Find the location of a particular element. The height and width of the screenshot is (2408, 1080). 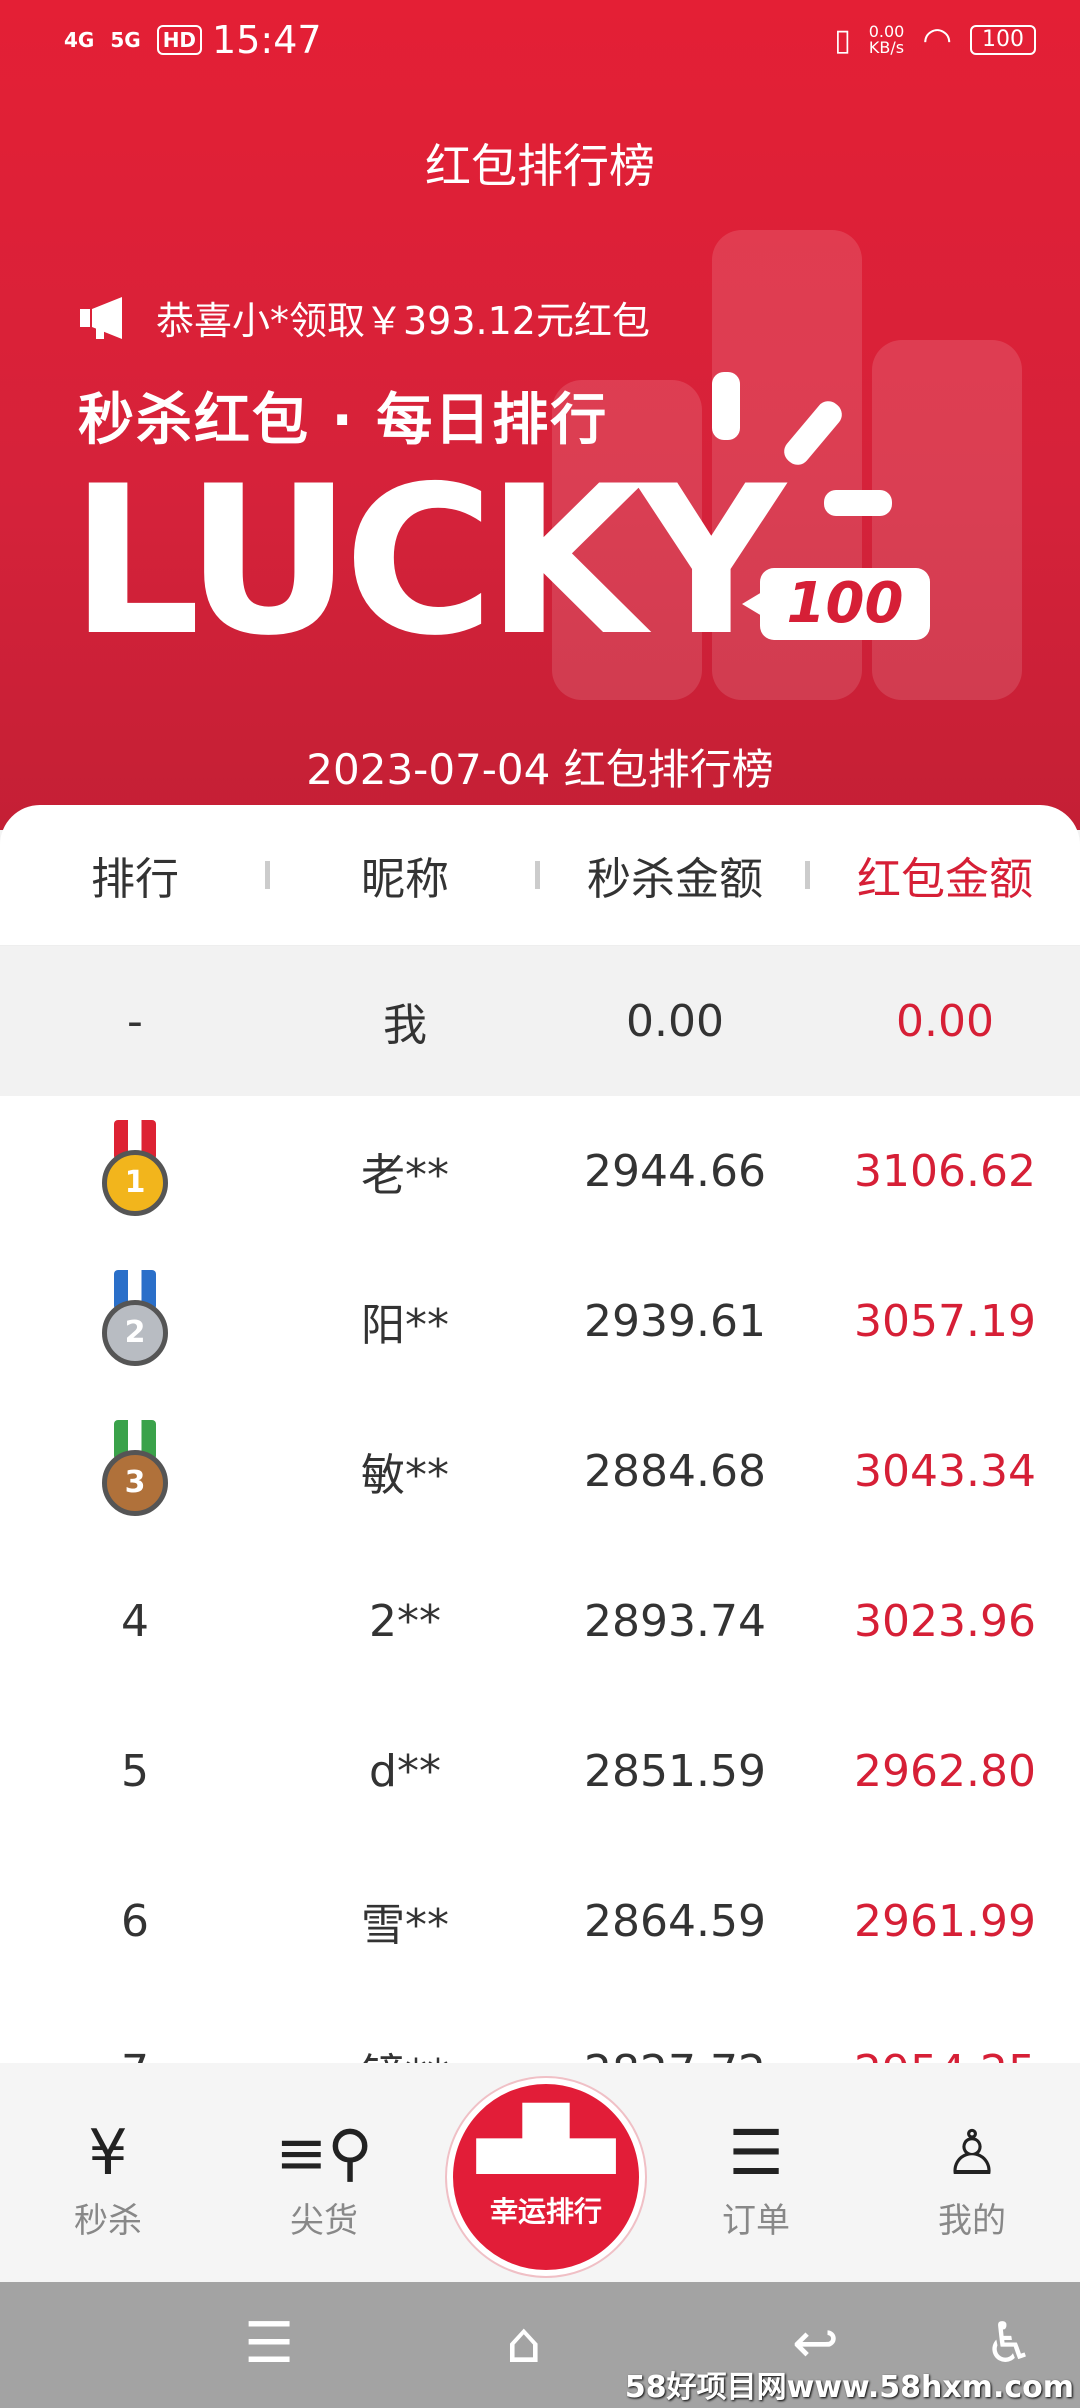

logo-100-badge: 100 is located at coordinates (836, 604).